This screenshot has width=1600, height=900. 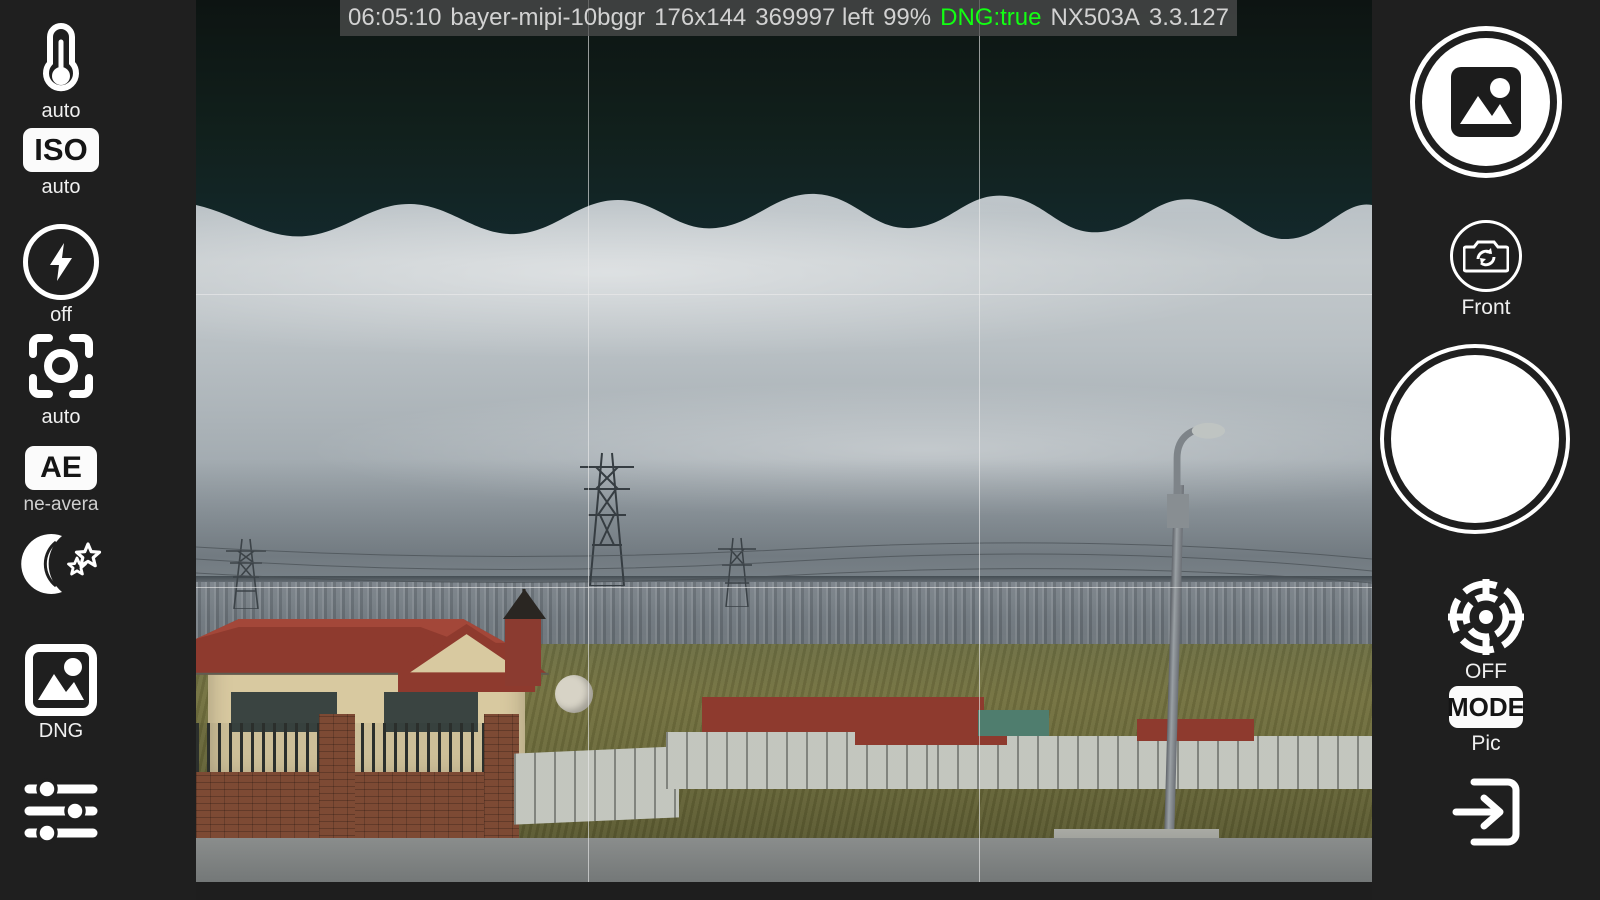 What do you see at coordinates (1095, 17) in the screenshot?
I see `status-device: NX503A` at bounding box center [1095, 17].